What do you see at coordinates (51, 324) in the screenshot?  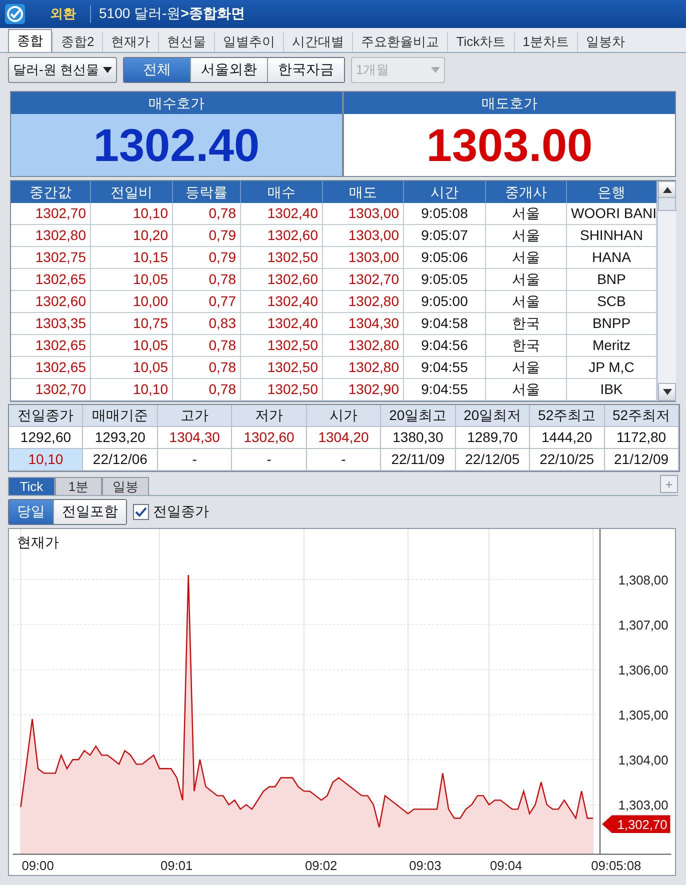 I see `table-cell: 1303,35` at bounding box center [51, 324].